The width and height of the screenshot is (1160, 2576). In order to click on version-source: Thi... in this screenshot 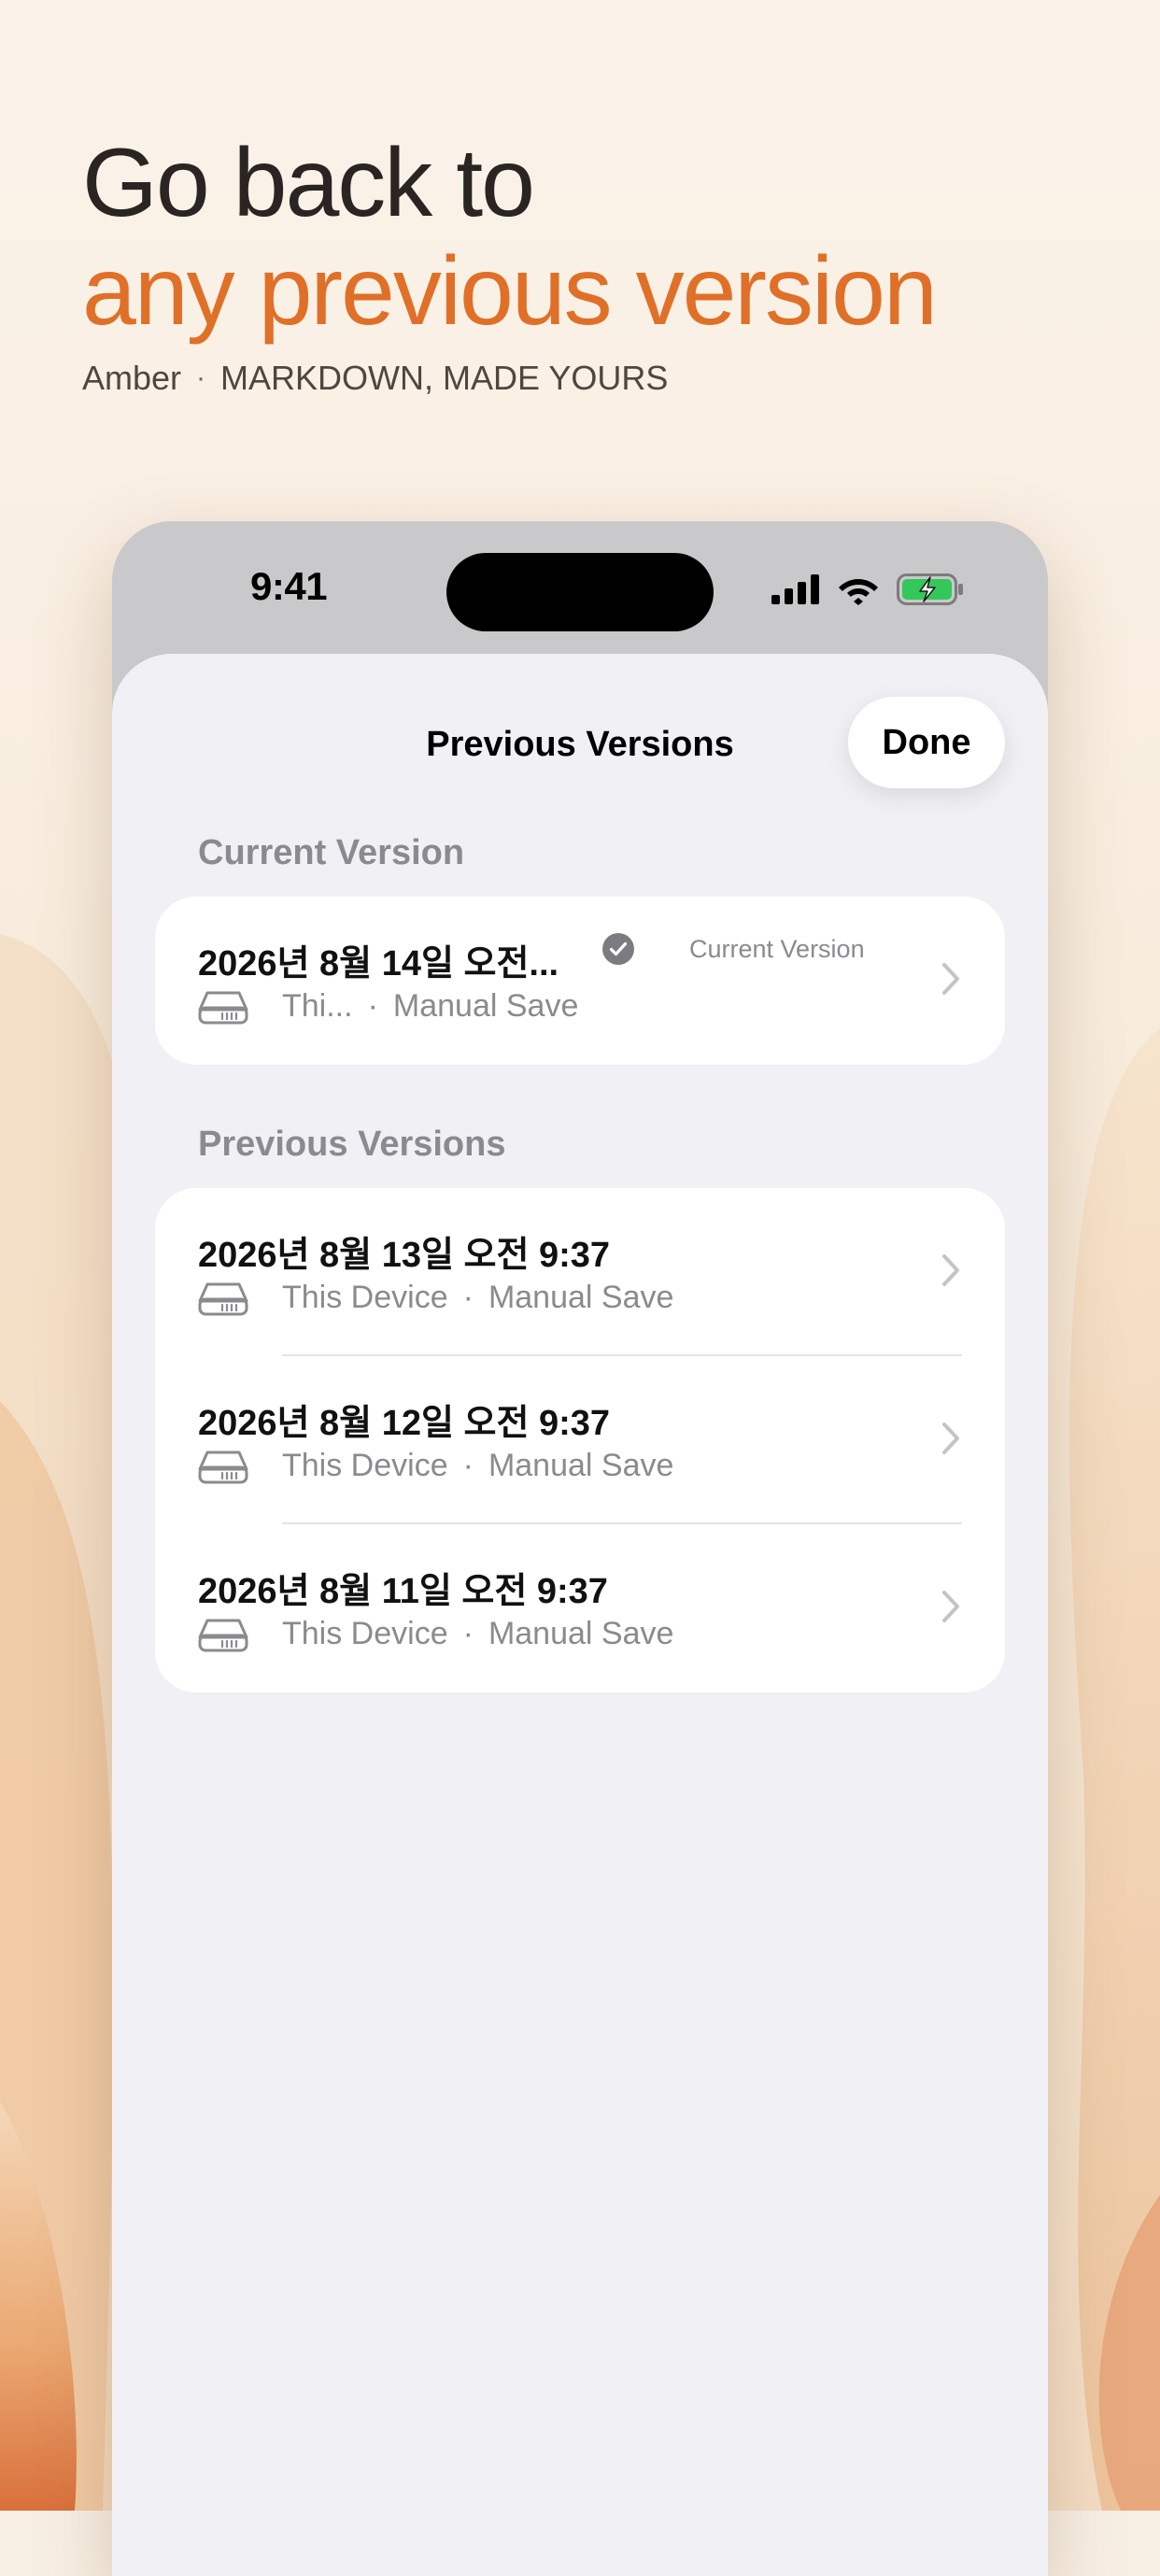, I will do `click(317, 1006)`.